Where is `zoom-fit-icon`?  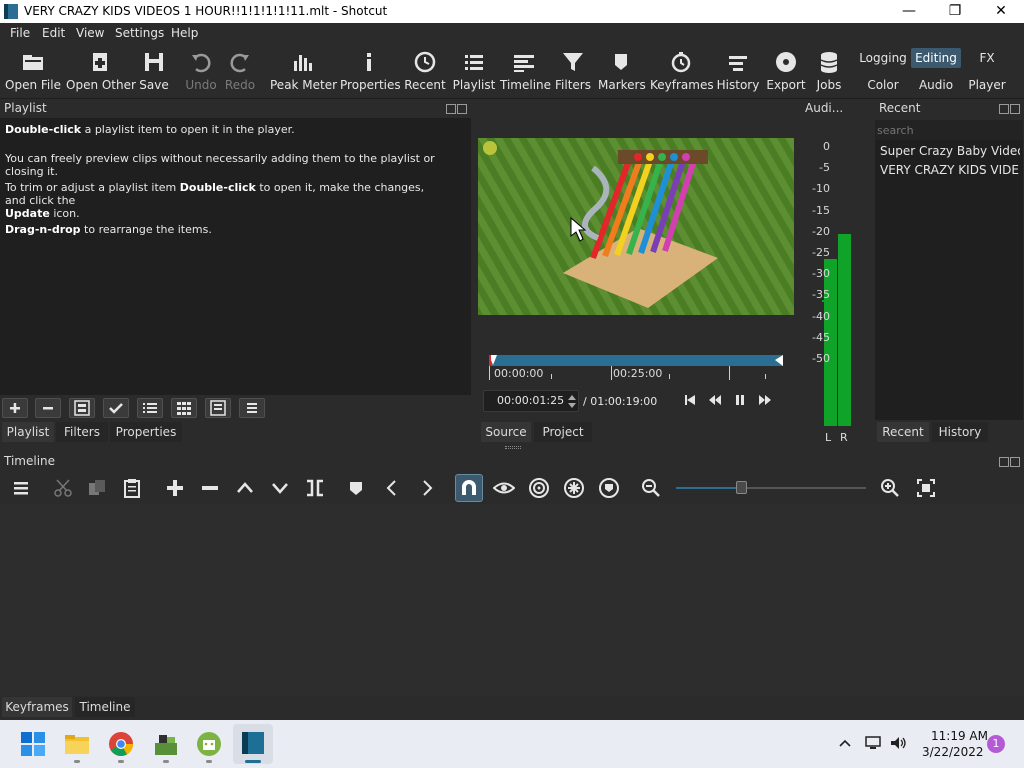 zoom-fit-icon is located at coordinates (926, 488).